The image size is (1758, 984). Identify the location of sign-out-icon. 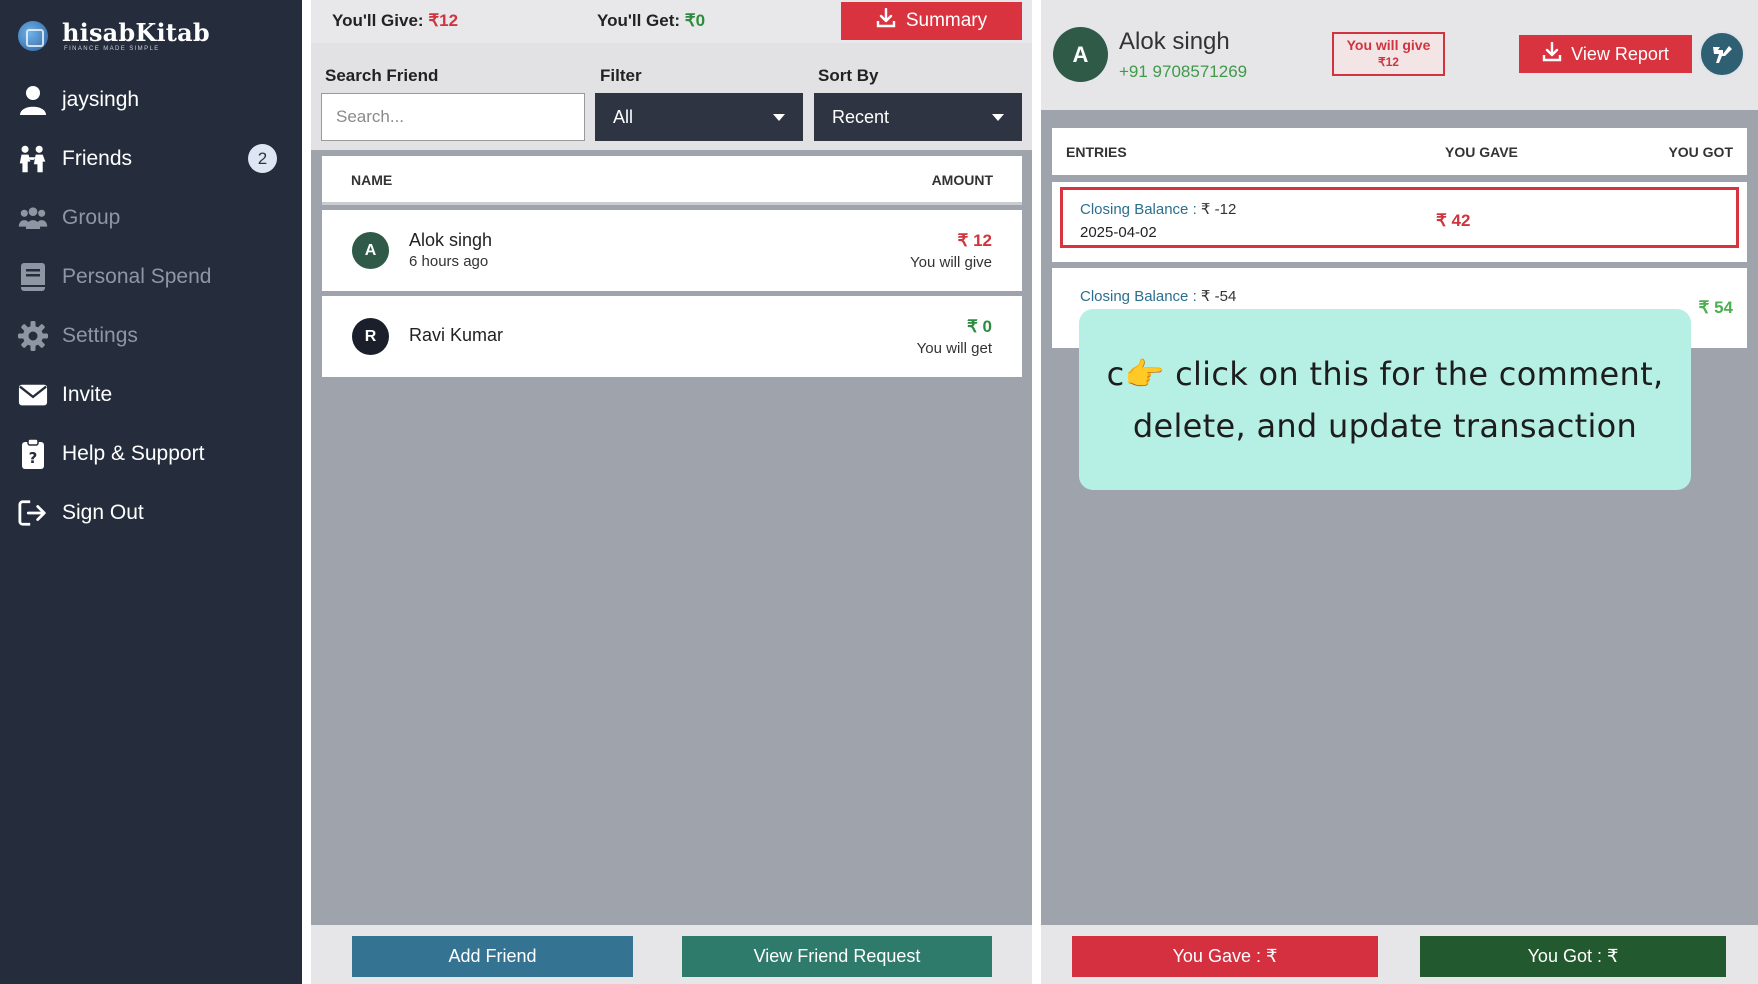
(33, 513).